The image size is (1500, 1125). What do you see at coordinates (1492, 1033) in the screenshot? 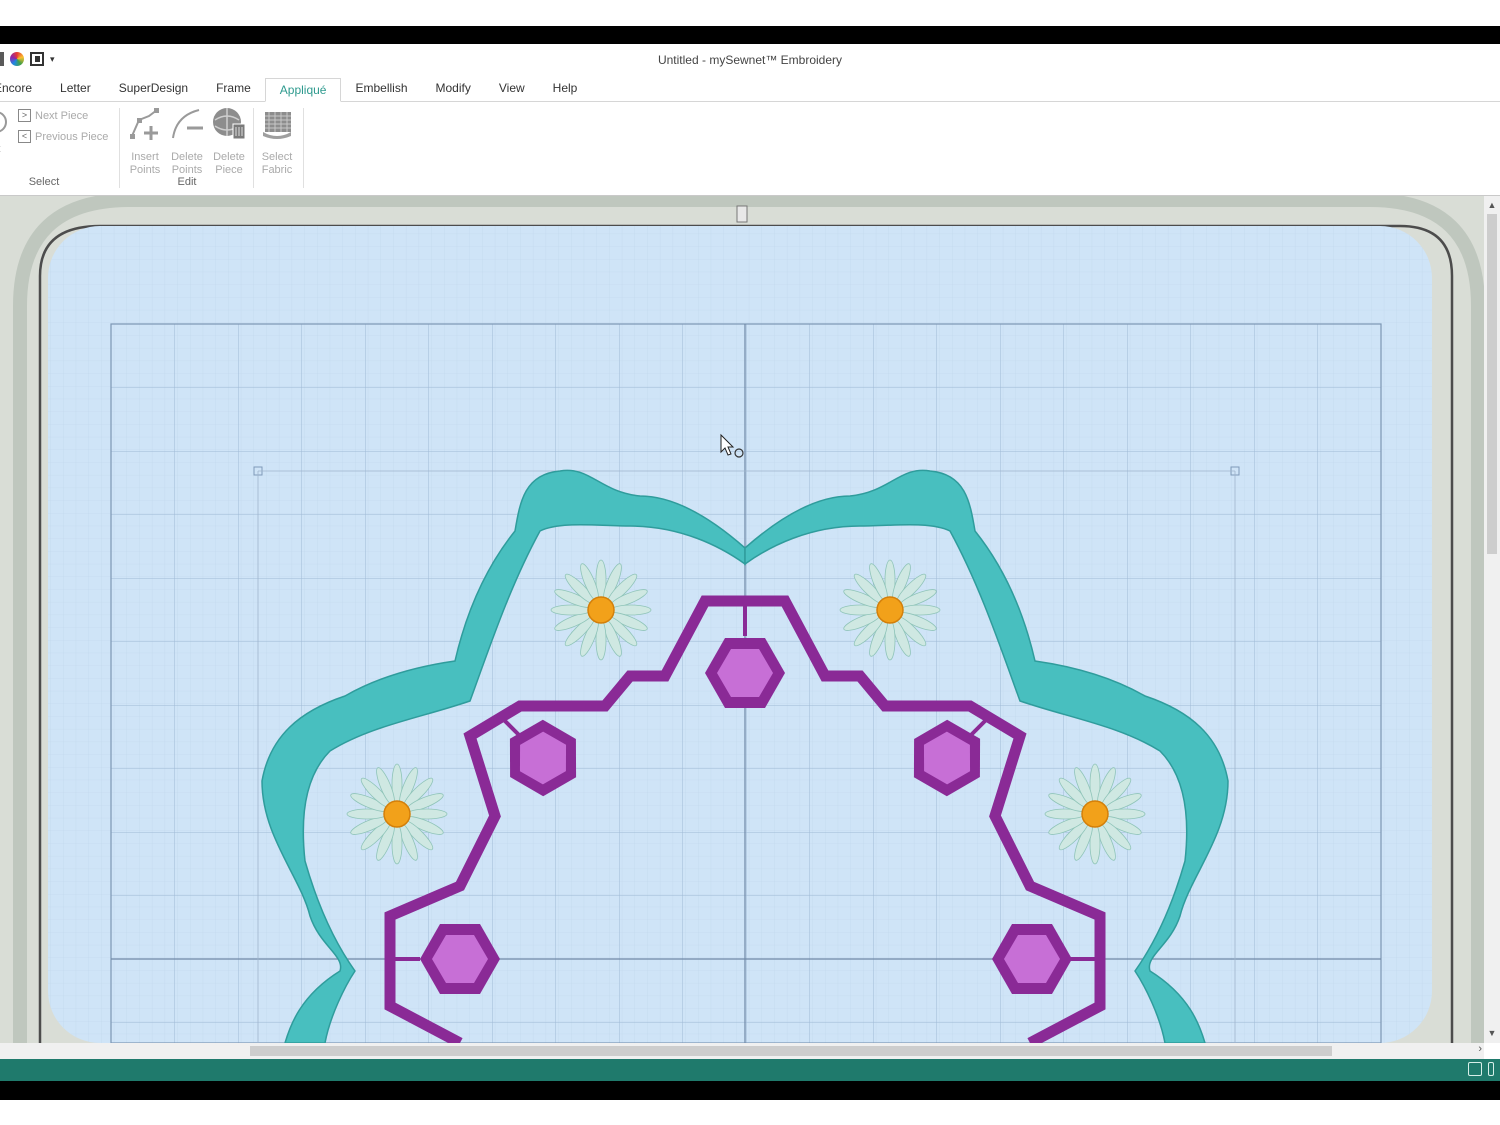
I see `scroll-down-icon: ▼` at bounding box center [1492, 1033].